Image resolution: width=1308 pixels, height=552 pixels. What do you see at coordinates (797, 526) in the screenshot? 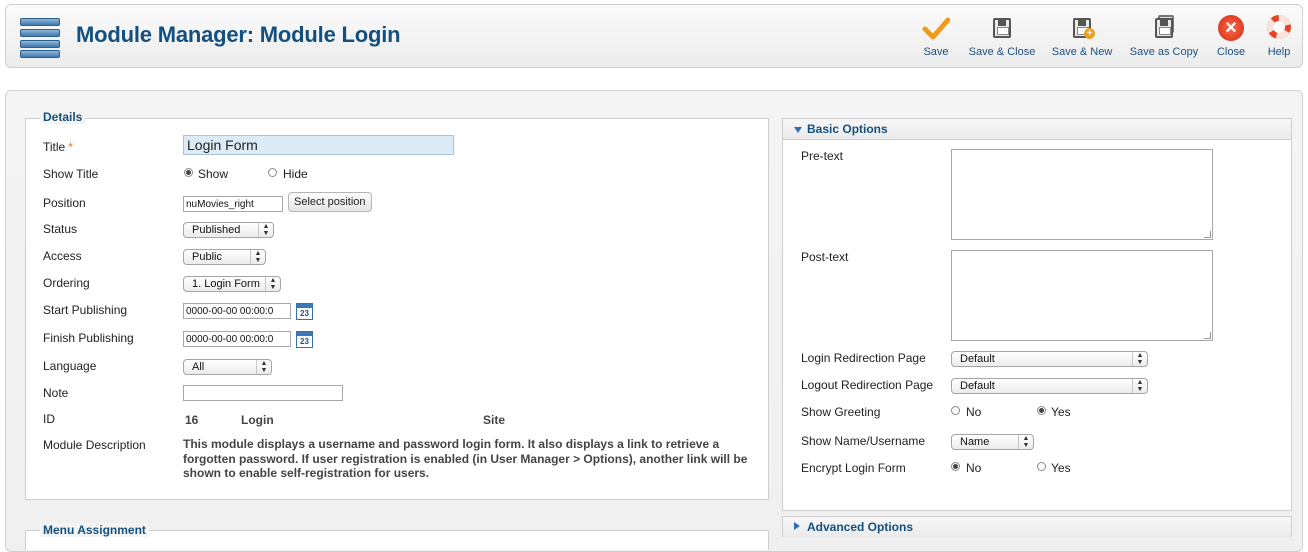
I see `collapsed-triangle-icon` at bounding box center [797, 526].